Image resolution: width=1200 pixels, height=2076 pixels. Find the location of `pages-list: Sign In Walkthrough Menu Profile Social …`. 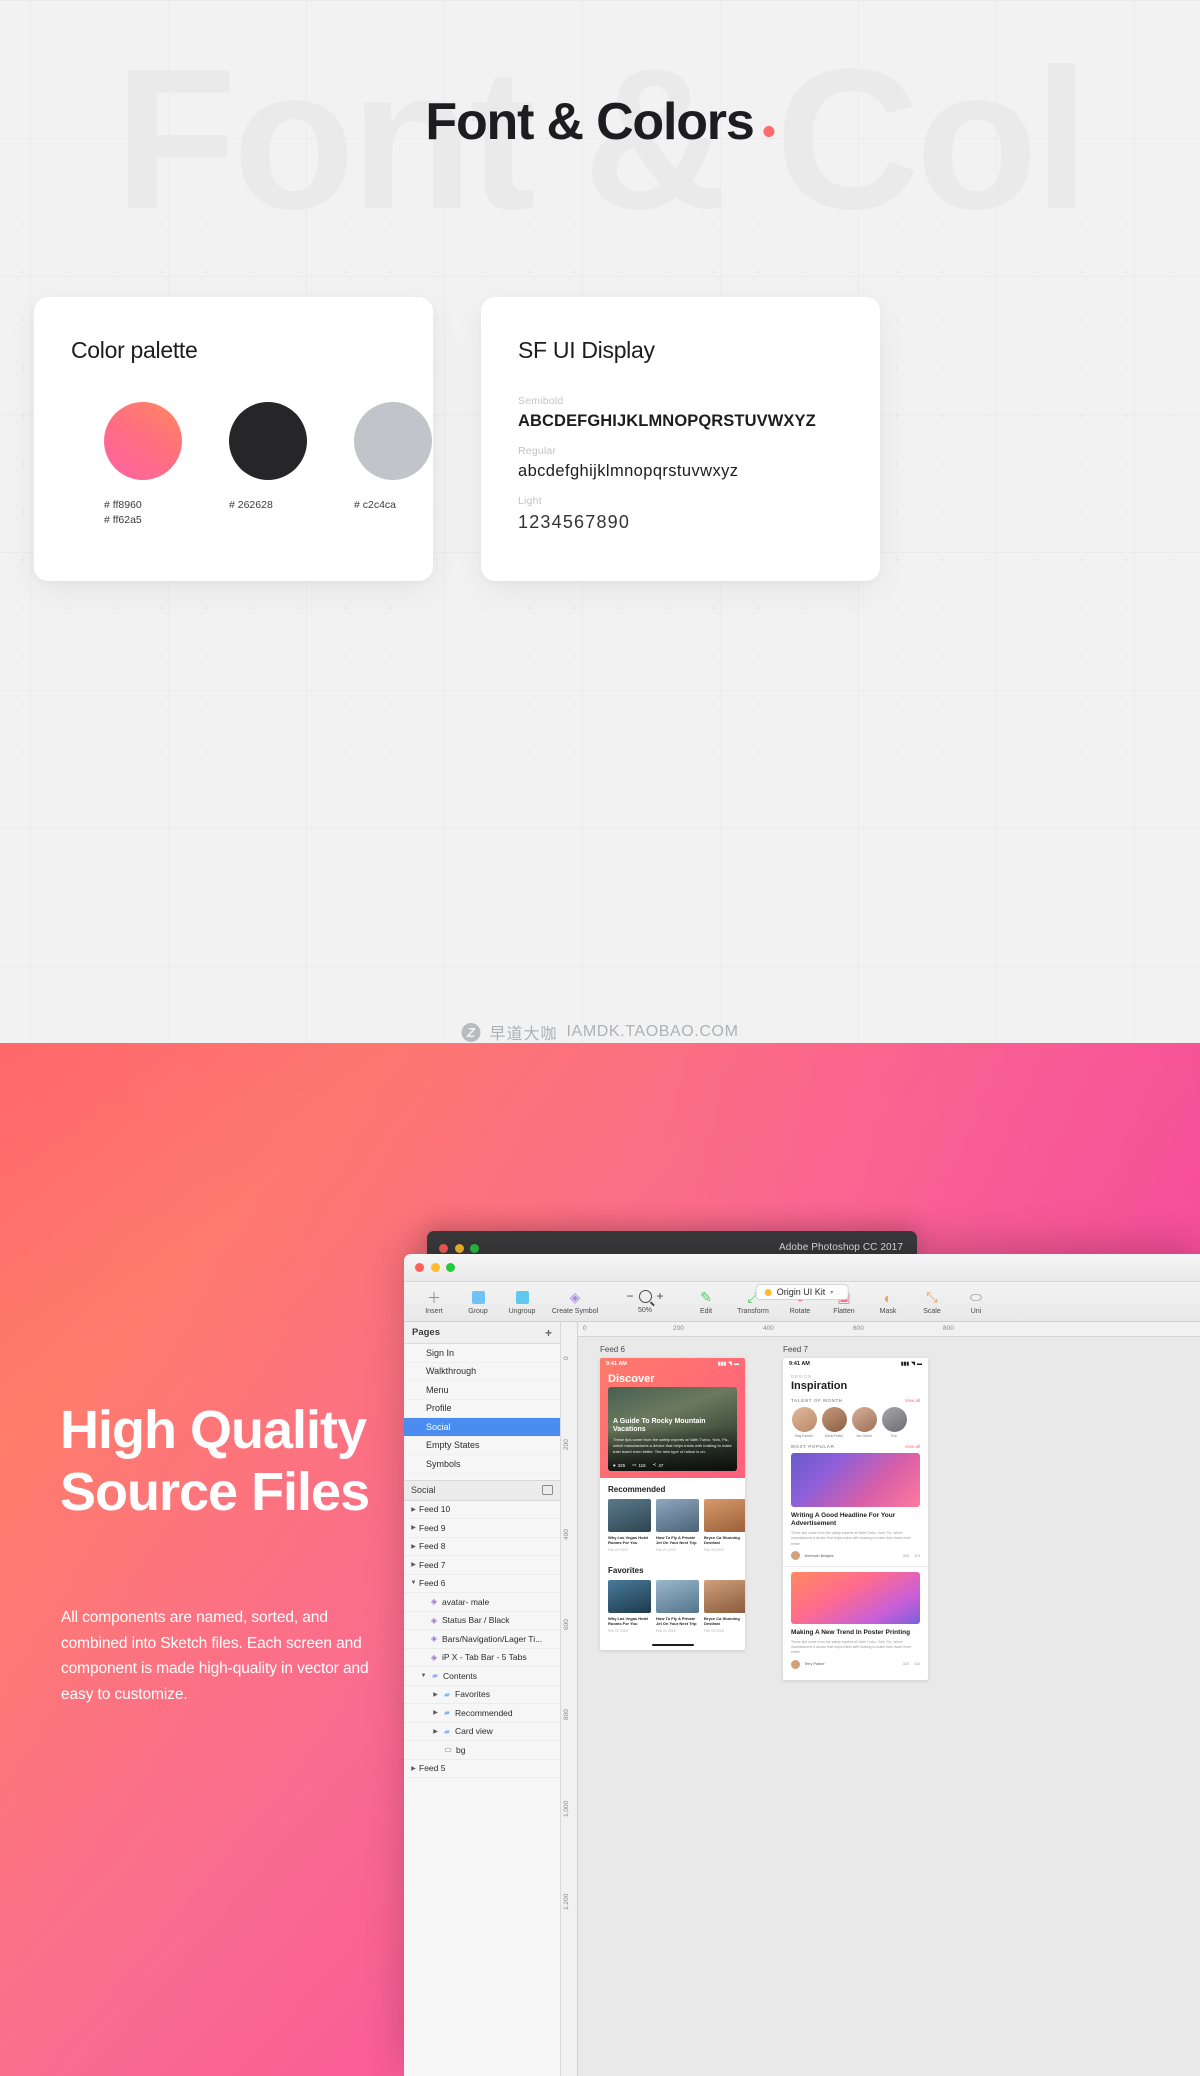

pages-list: Sign In Walkthrough Menu Profile Social … is located at coordinates (482, 1409).